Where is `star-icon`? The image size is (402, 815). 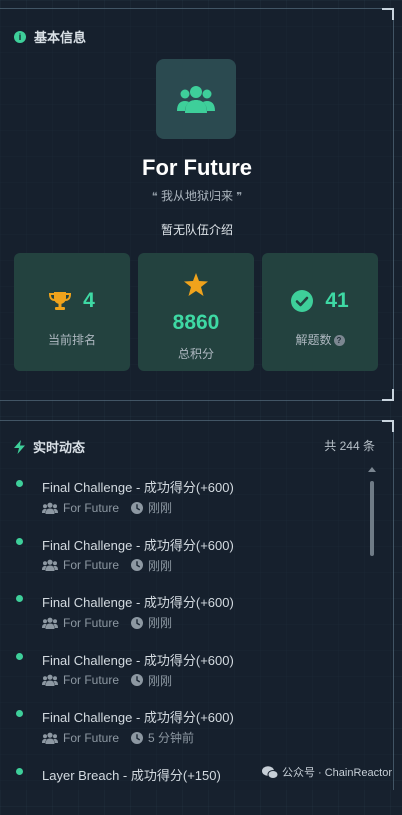
star-icon is located at coordinates (196, 284).